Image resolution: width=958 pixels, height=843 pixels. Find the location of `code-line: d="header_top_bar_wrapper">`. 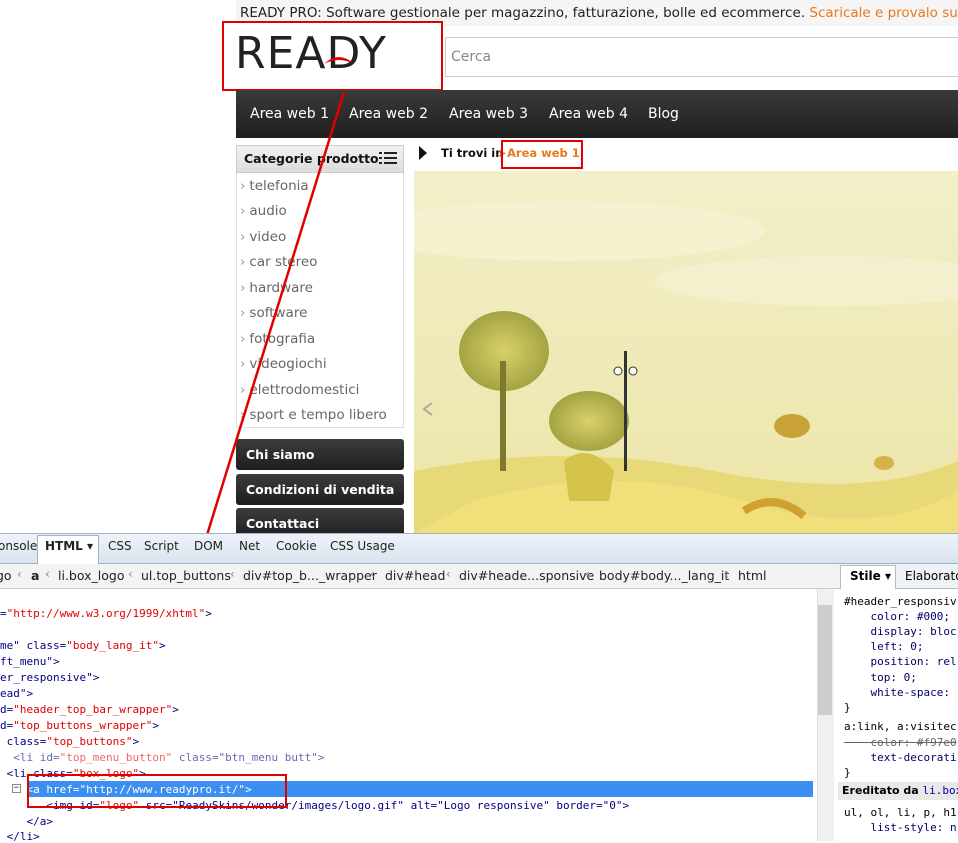

code-line: d="header_top_bar_wrapper"> is located at coordinates (89, 709).